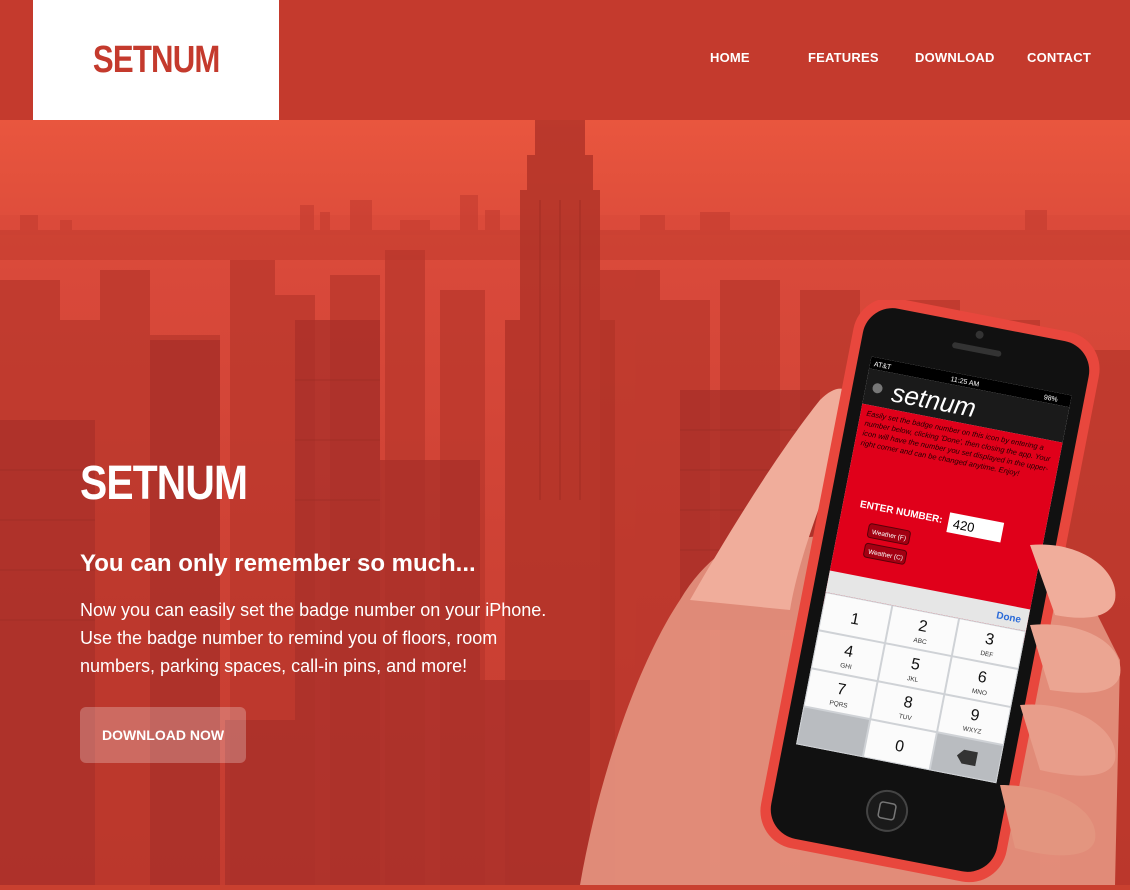 The image size is (1130, 890). Describe the element at coordinates (163, 735) in the screenshot. I see `download-now-button: DOWNLOAD NOW` at that location.